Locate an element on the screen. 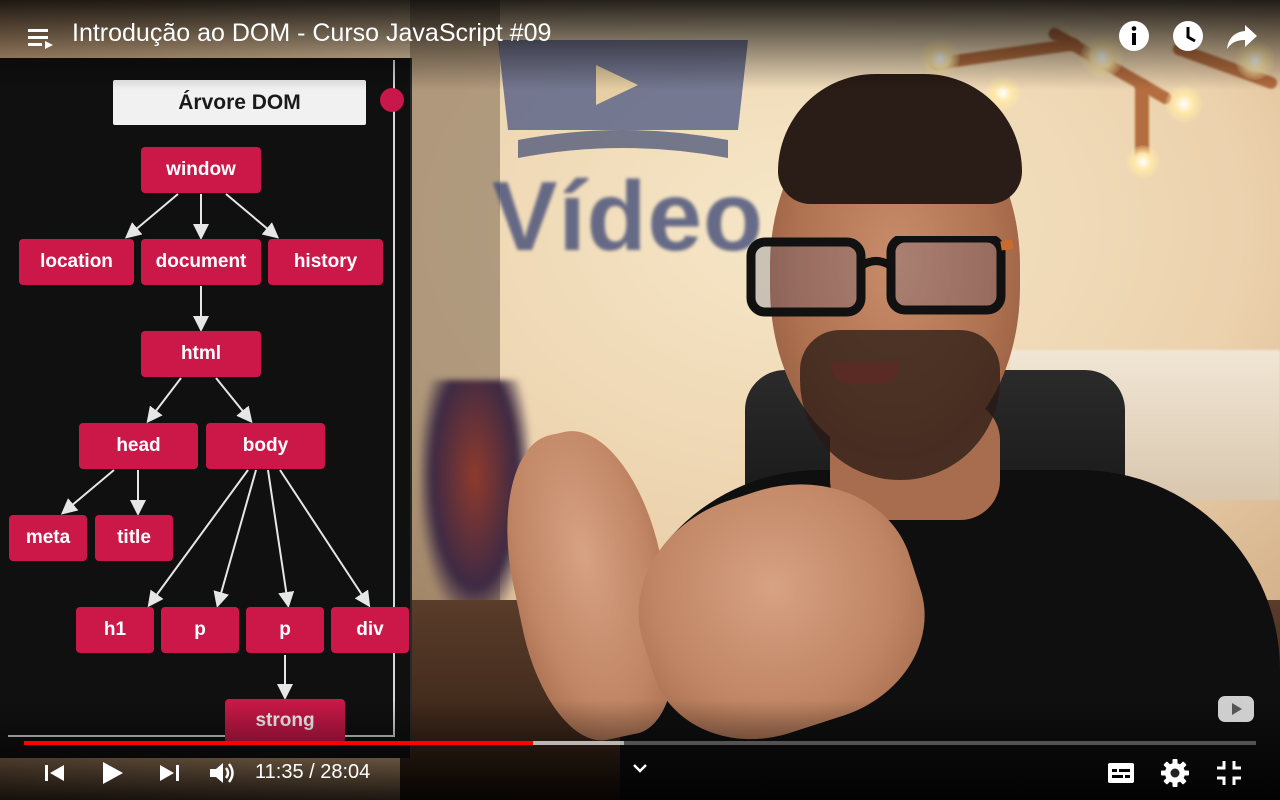 This screenshot has width=1280, height=800. dom-node-html: html is located at coordinates (201, 354).